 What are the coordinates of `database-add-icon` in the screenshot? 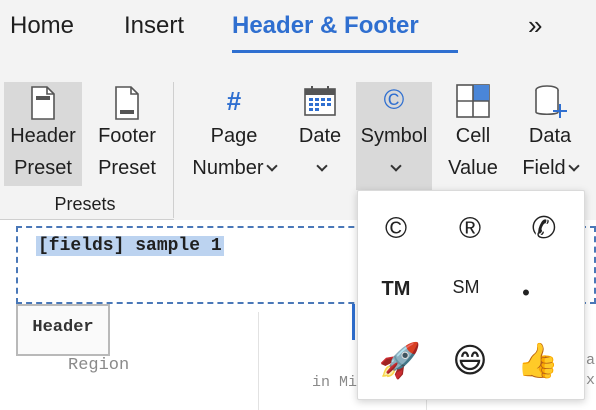 It's located at (550, 105).